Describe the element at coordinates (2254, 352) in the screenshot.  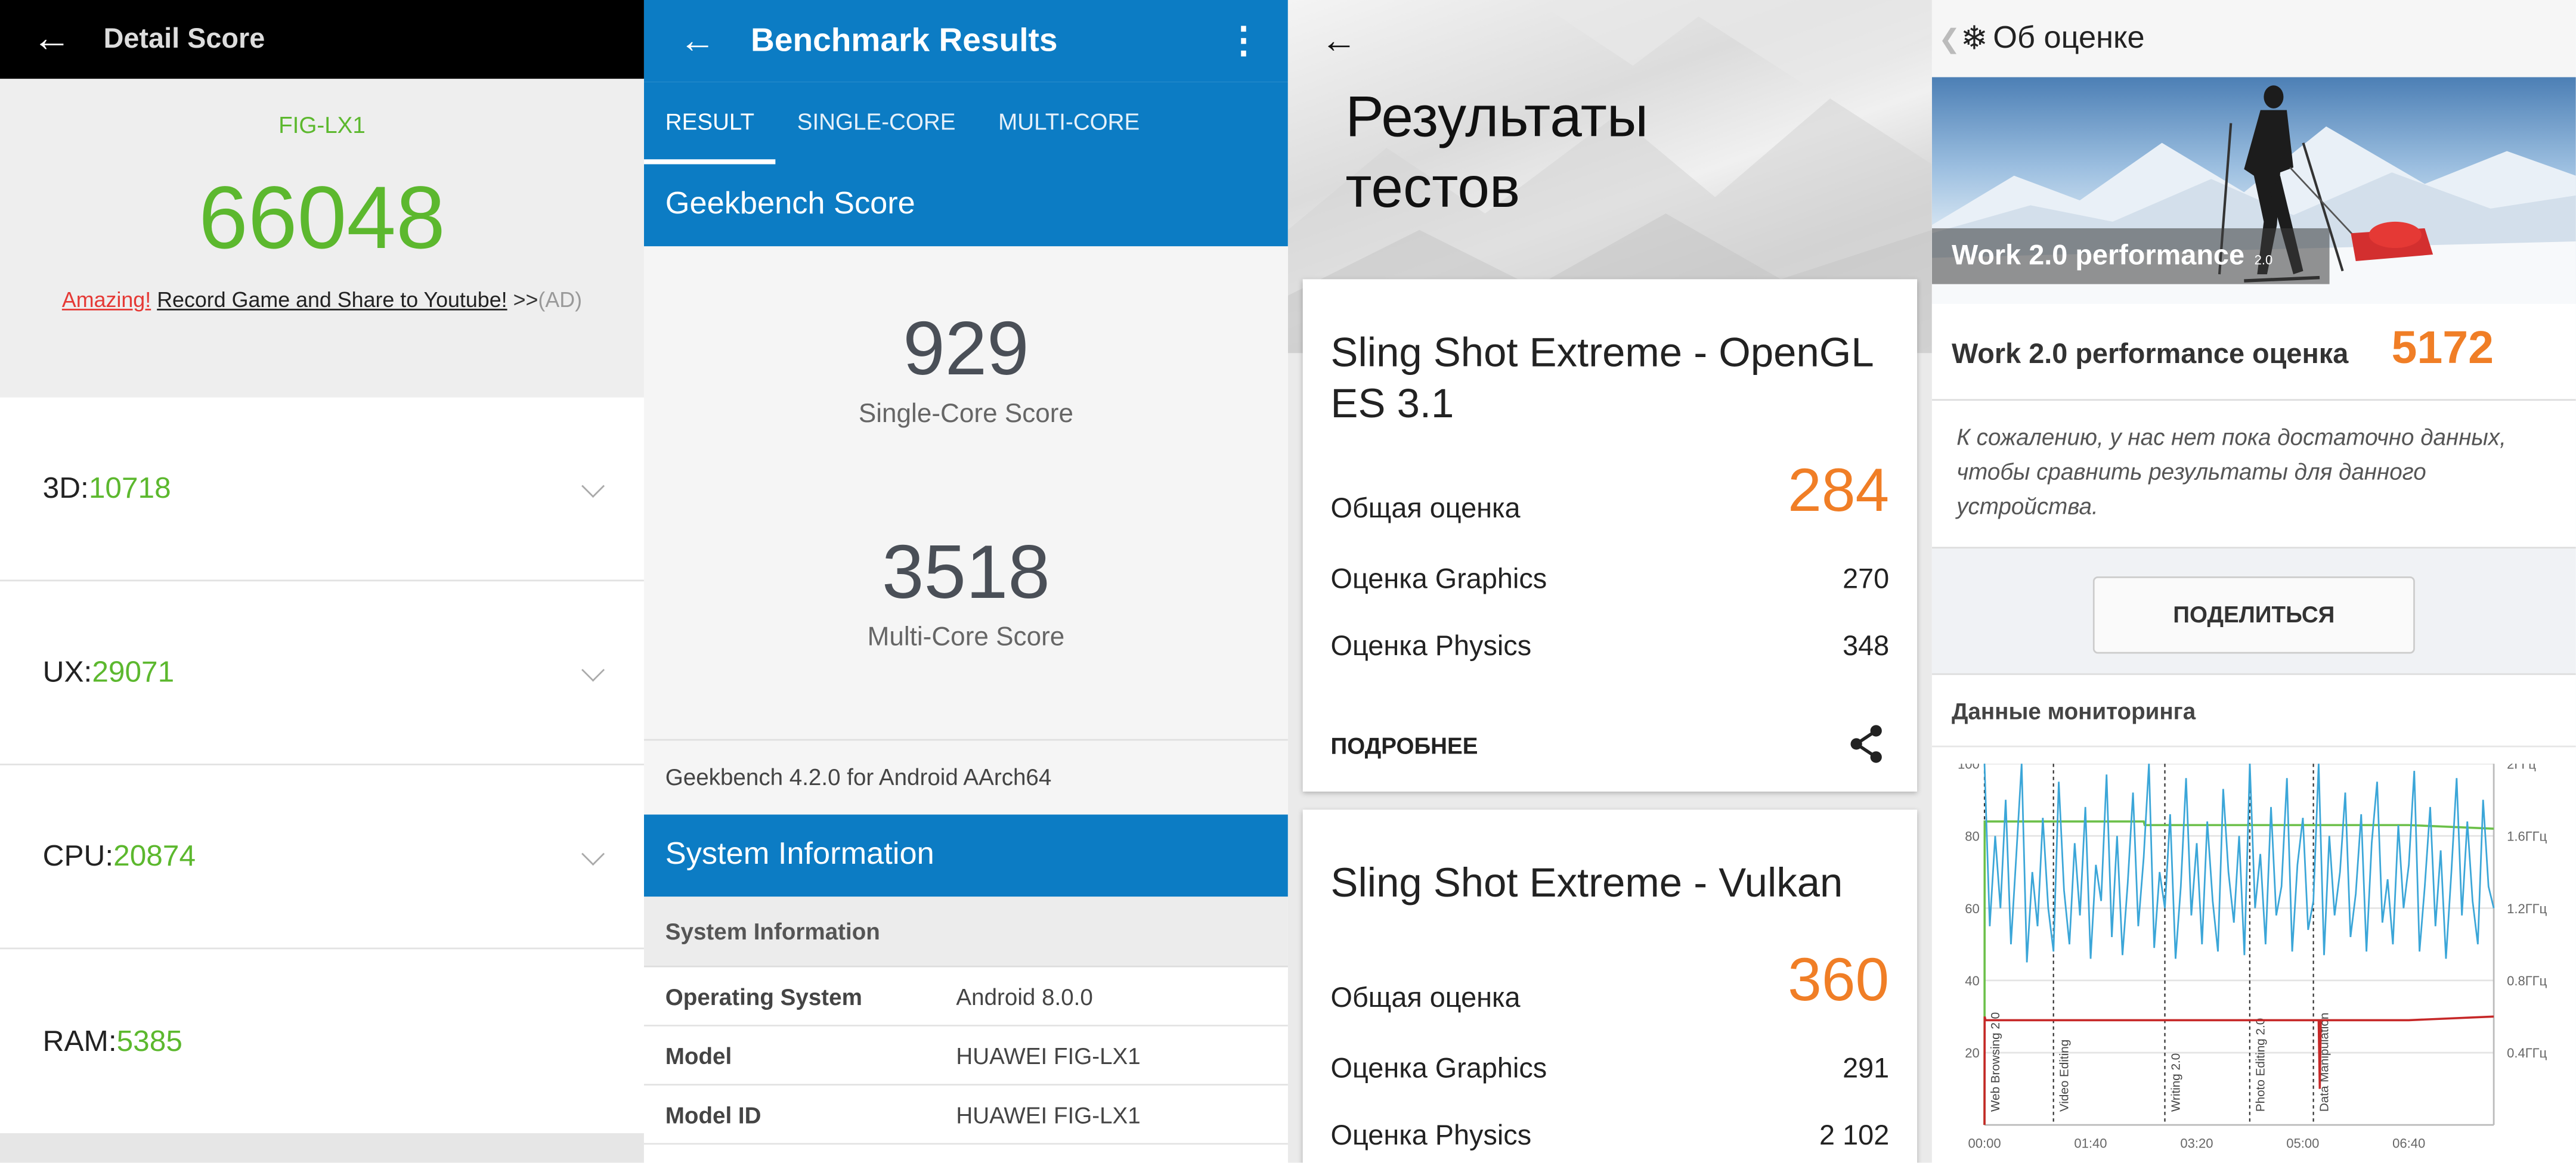
I see `score-box: Work 2.0 performance оценка 5172` at that location.